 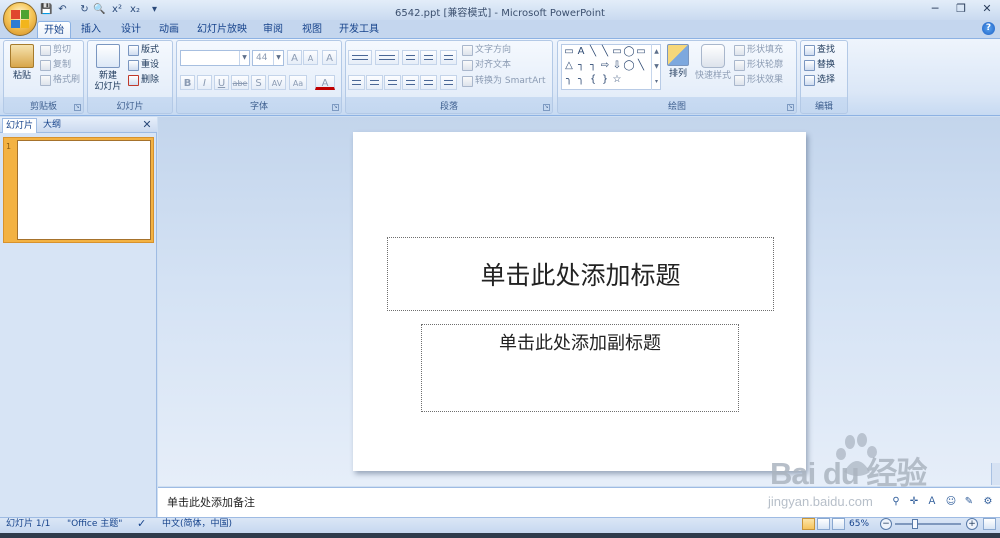 I want to click on minimize-button: ─, so click(x=935, y=9).